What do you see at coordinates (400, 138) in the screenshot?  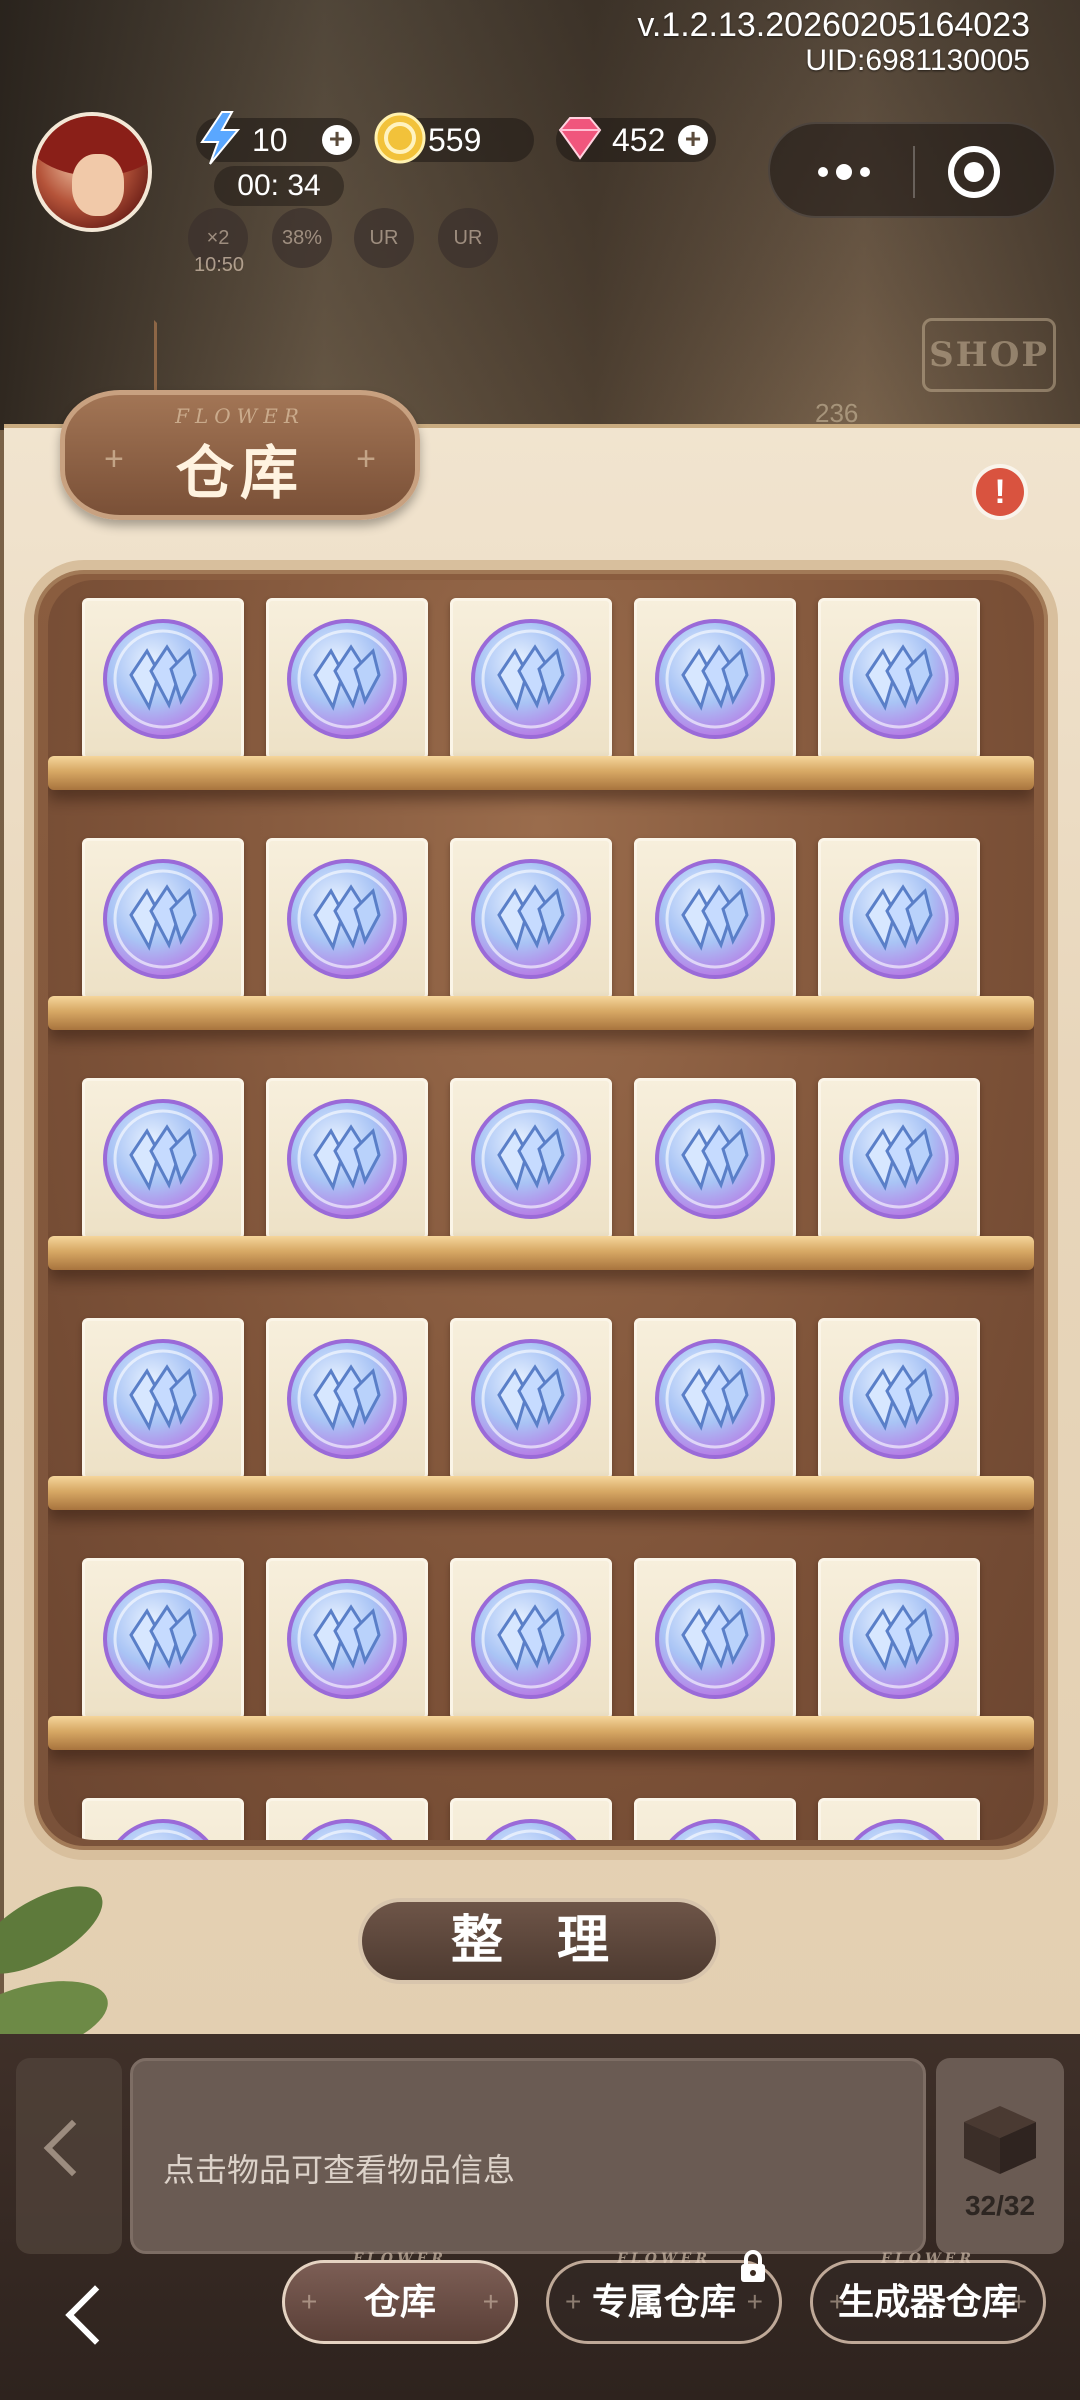 I see `coin-icon` at bounding box center [400, 138].